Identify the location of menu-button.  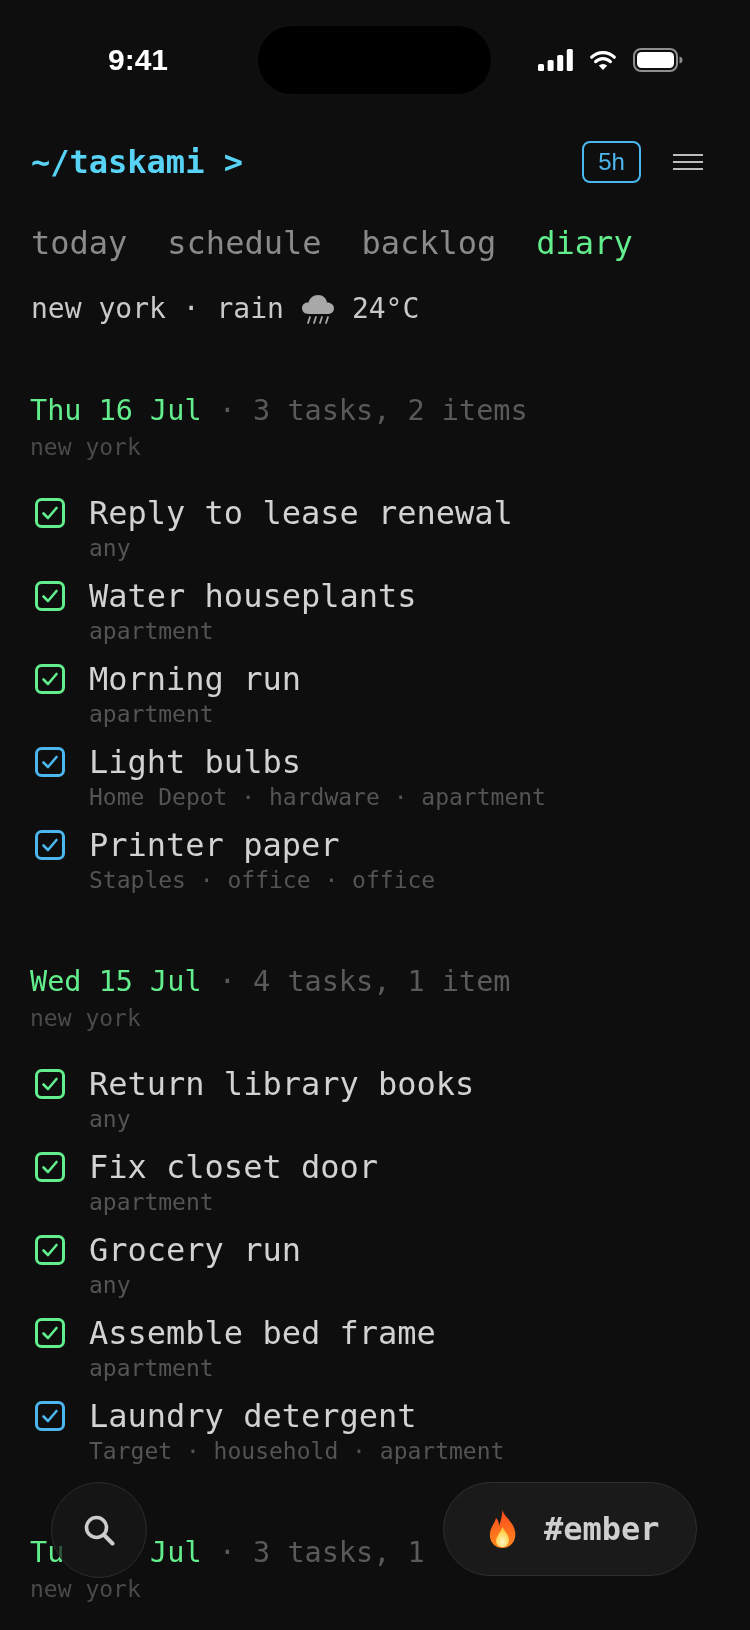
(688, 162).